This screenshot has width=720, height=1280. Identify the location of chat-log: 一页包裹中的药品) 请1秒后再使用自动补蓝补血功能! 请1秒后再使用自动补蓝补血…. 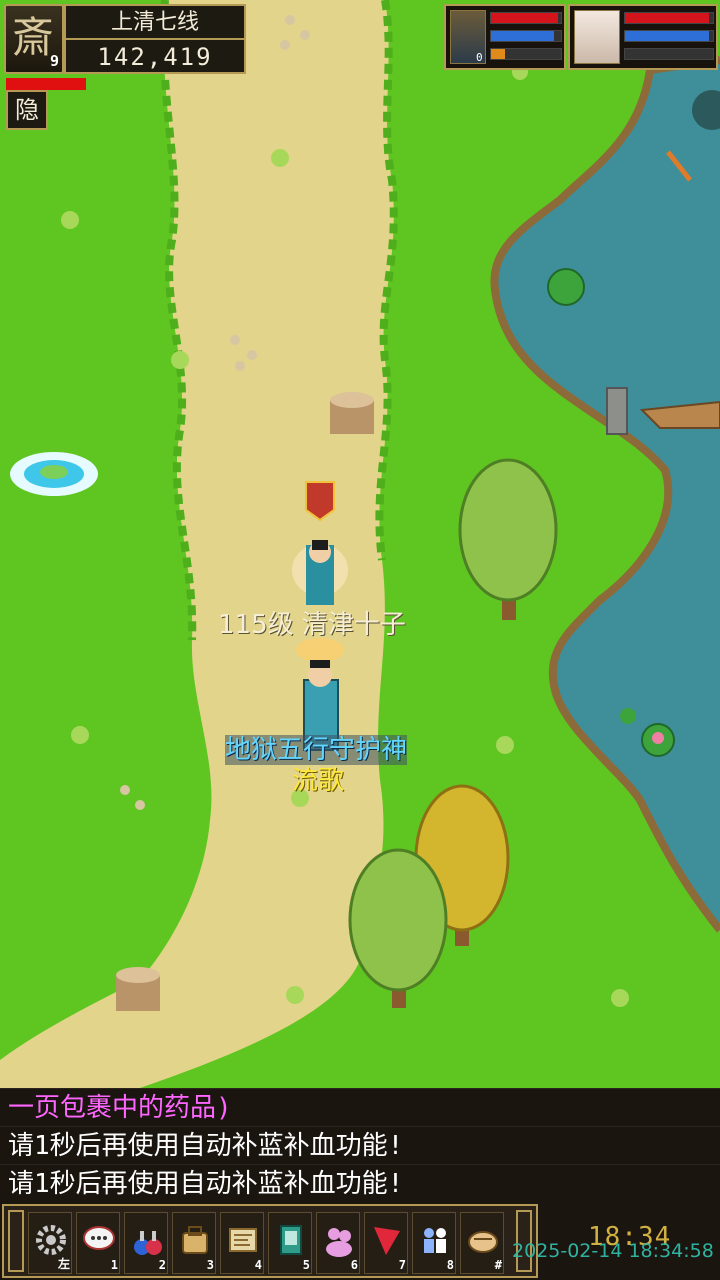
(360, 1145).